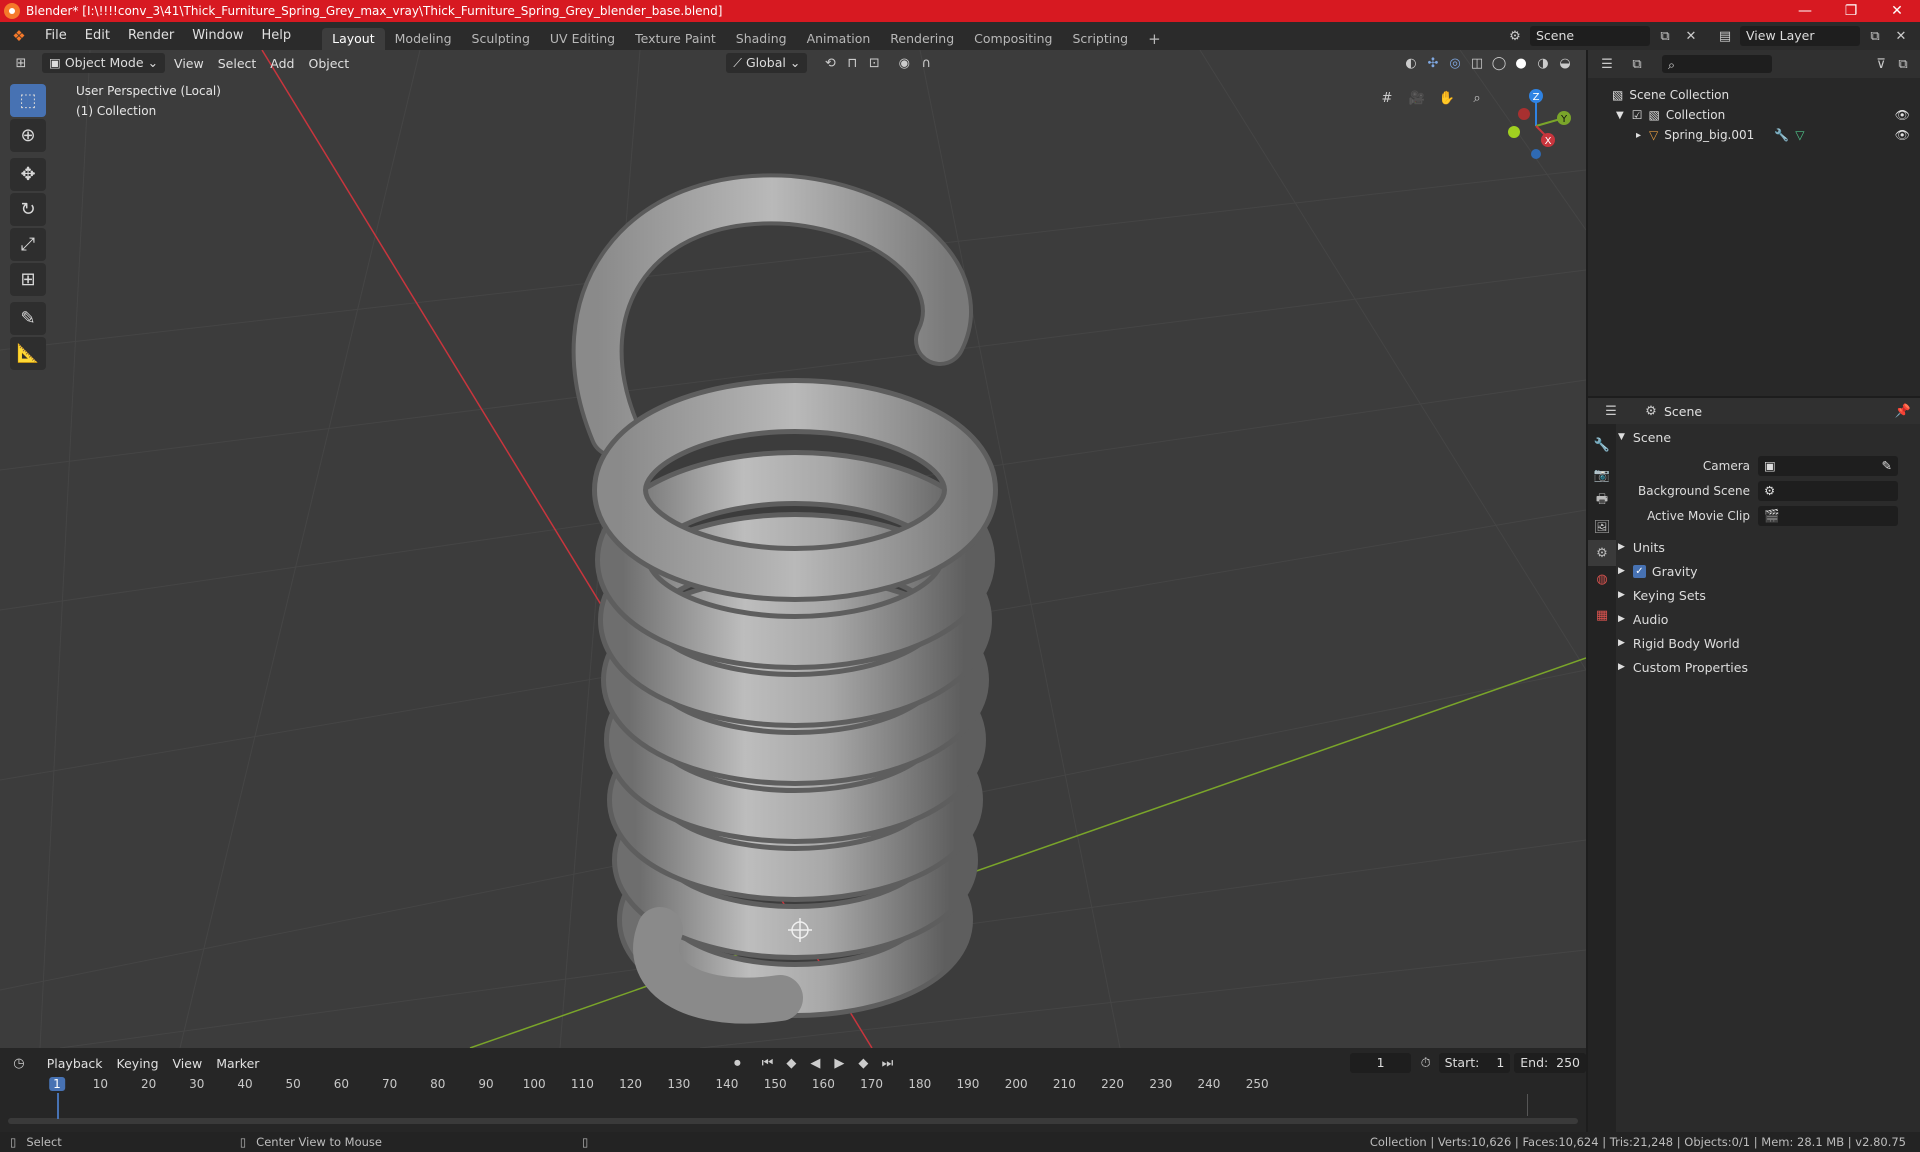 The height and width of the screenshot is (1152, 1920). What do you see at coordinates (761, 39) in the screenshot?
I see `tab-shading: Shading` at bounding box center [761, 39].